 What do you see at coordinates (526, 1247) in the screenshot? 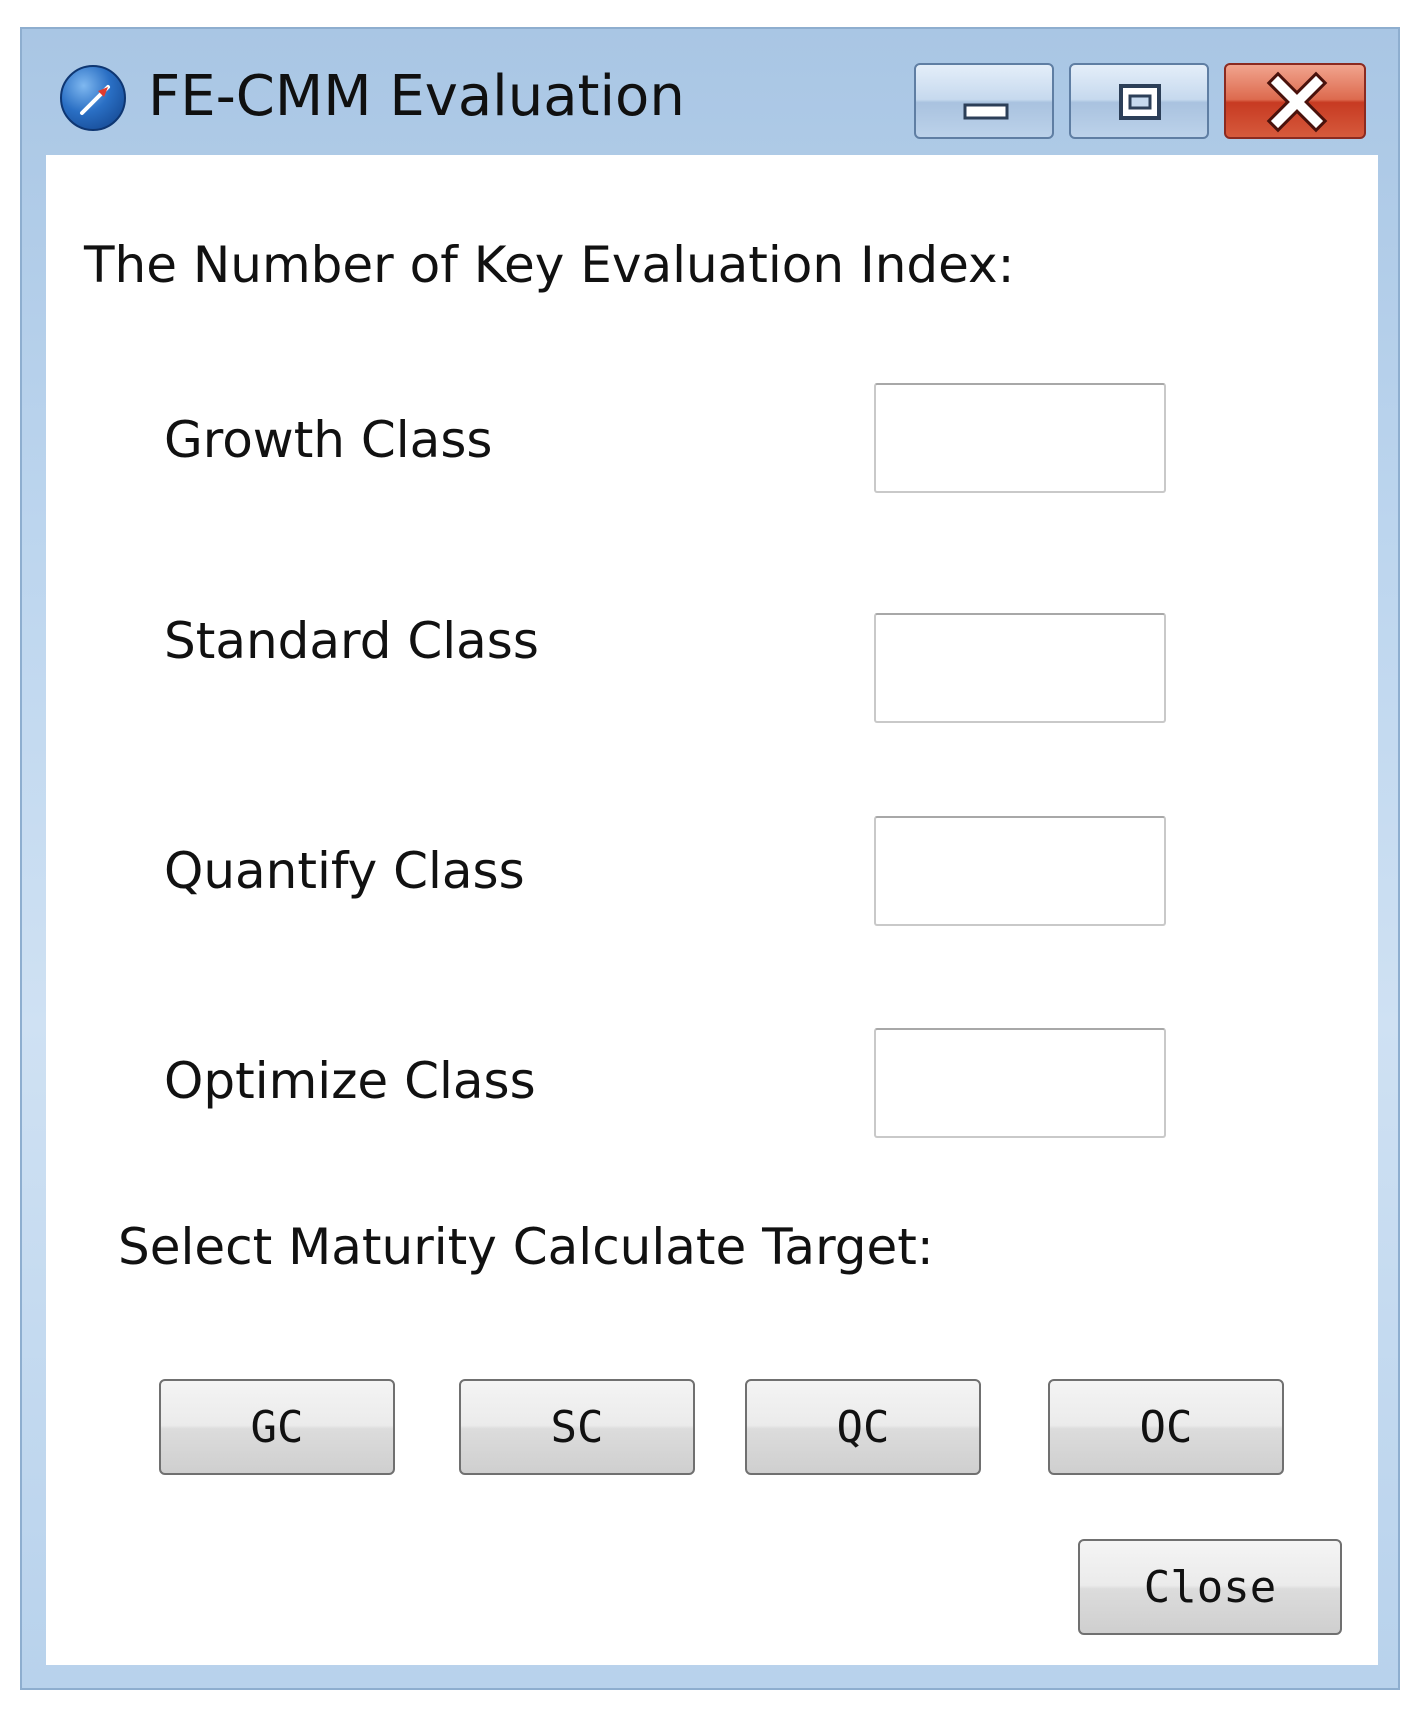
I see `target-heading: Select Maturity Calculate Target:` at bounding box center [526, 1247].